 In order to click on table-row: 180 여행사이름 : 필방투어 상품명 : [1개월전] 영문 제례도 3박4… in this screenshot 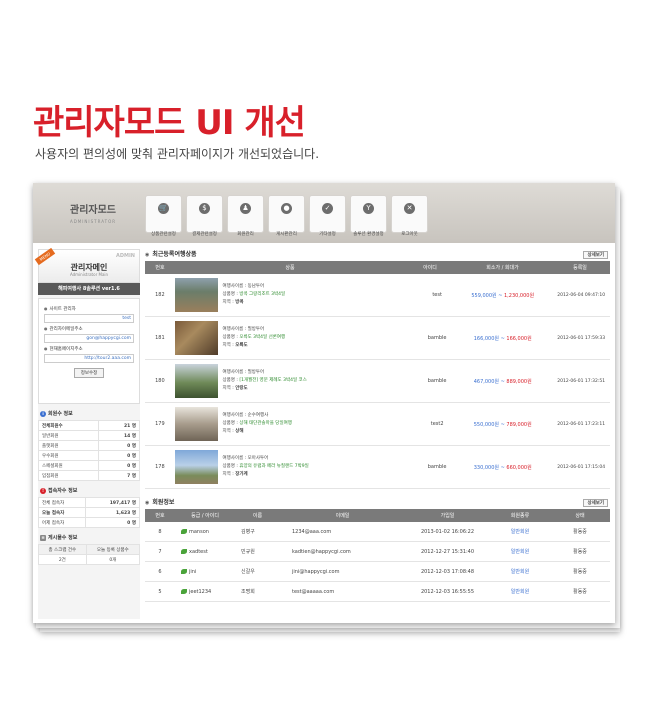, I will do `click(377, 381)`.